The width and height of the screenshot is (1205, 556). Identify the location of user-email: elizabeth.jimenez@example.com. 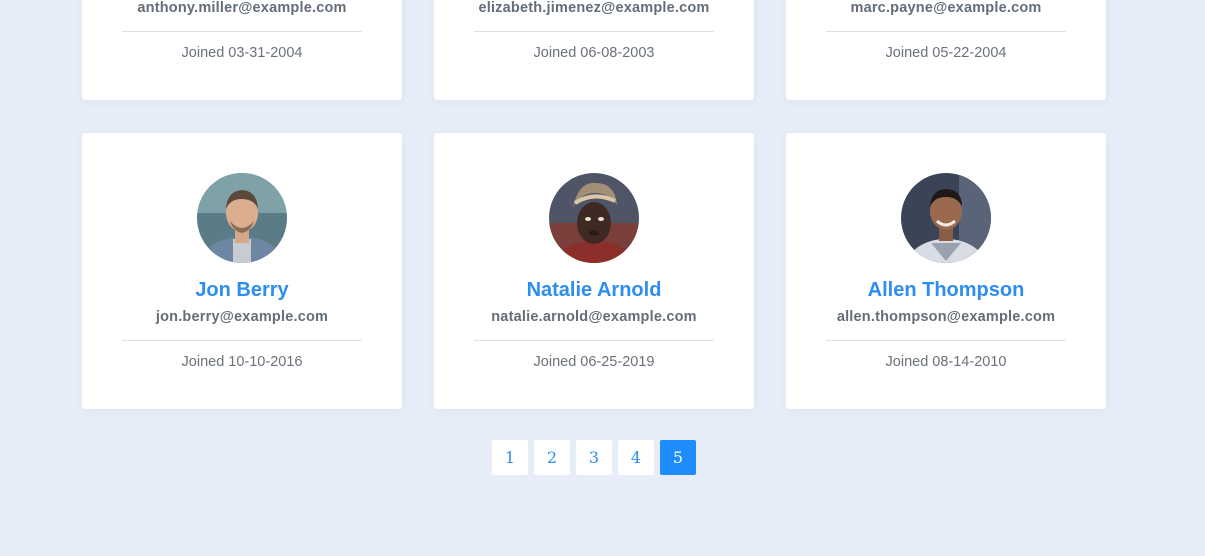
(594, 8).